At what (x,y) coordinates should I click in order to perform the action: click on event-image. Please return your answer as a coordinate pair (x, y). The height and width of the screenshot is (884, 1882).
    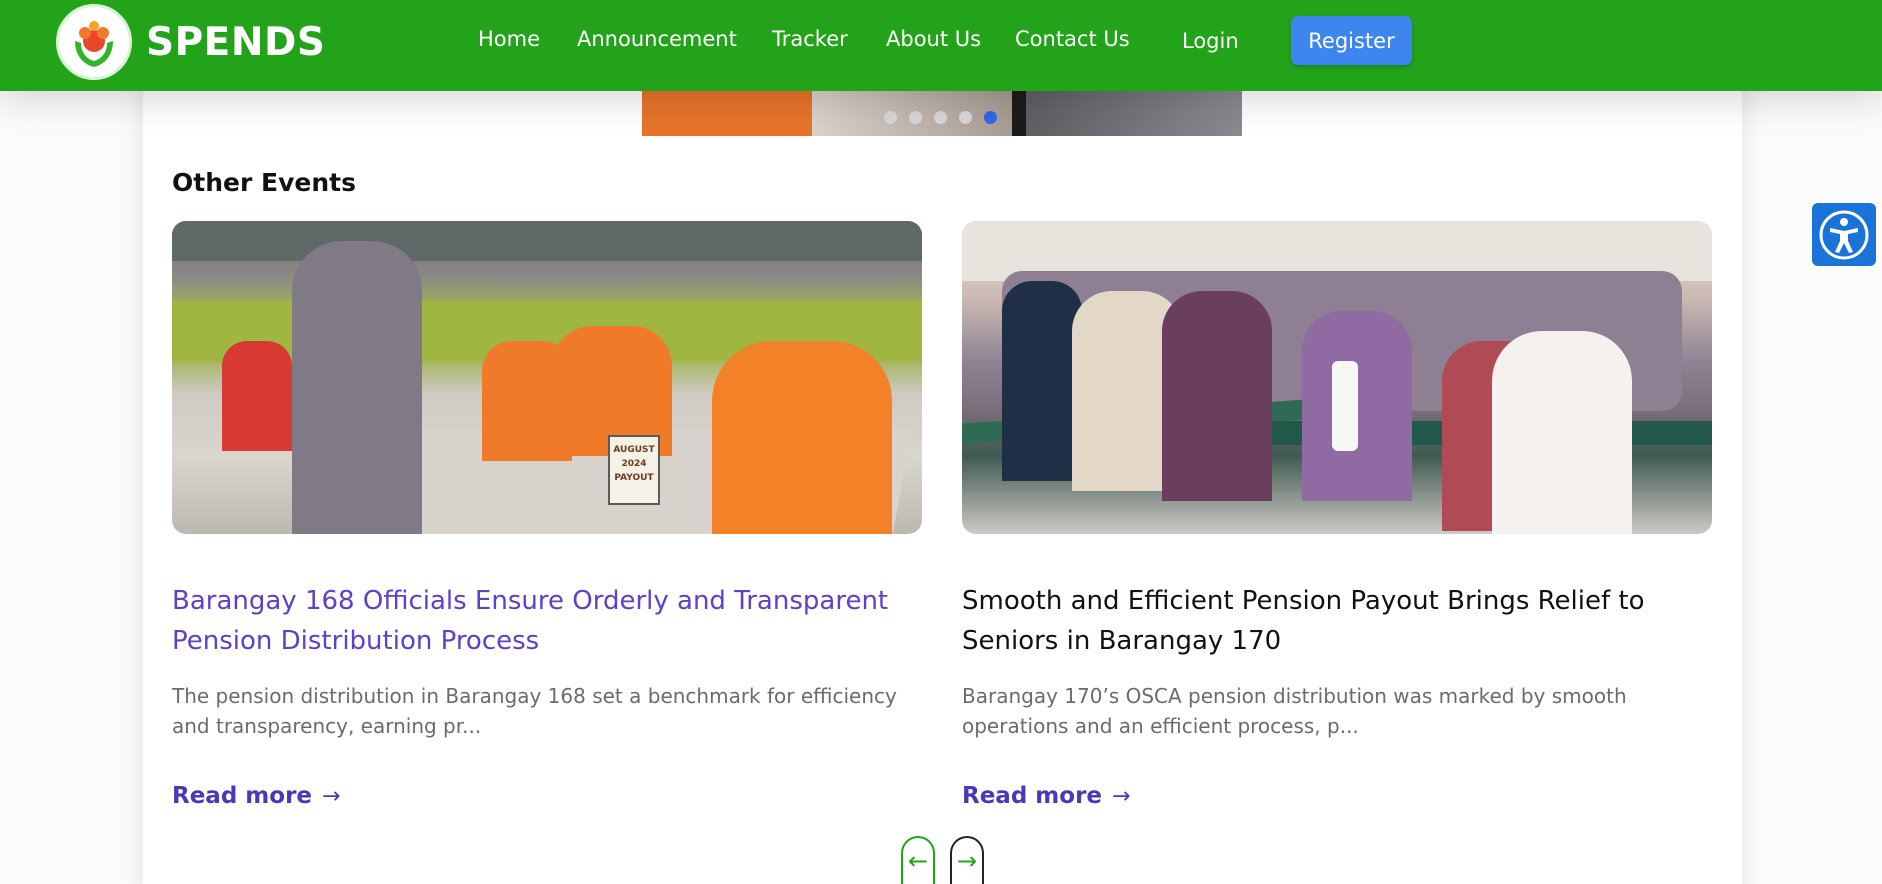
    Looking at the image, I should click on (1337, 377).